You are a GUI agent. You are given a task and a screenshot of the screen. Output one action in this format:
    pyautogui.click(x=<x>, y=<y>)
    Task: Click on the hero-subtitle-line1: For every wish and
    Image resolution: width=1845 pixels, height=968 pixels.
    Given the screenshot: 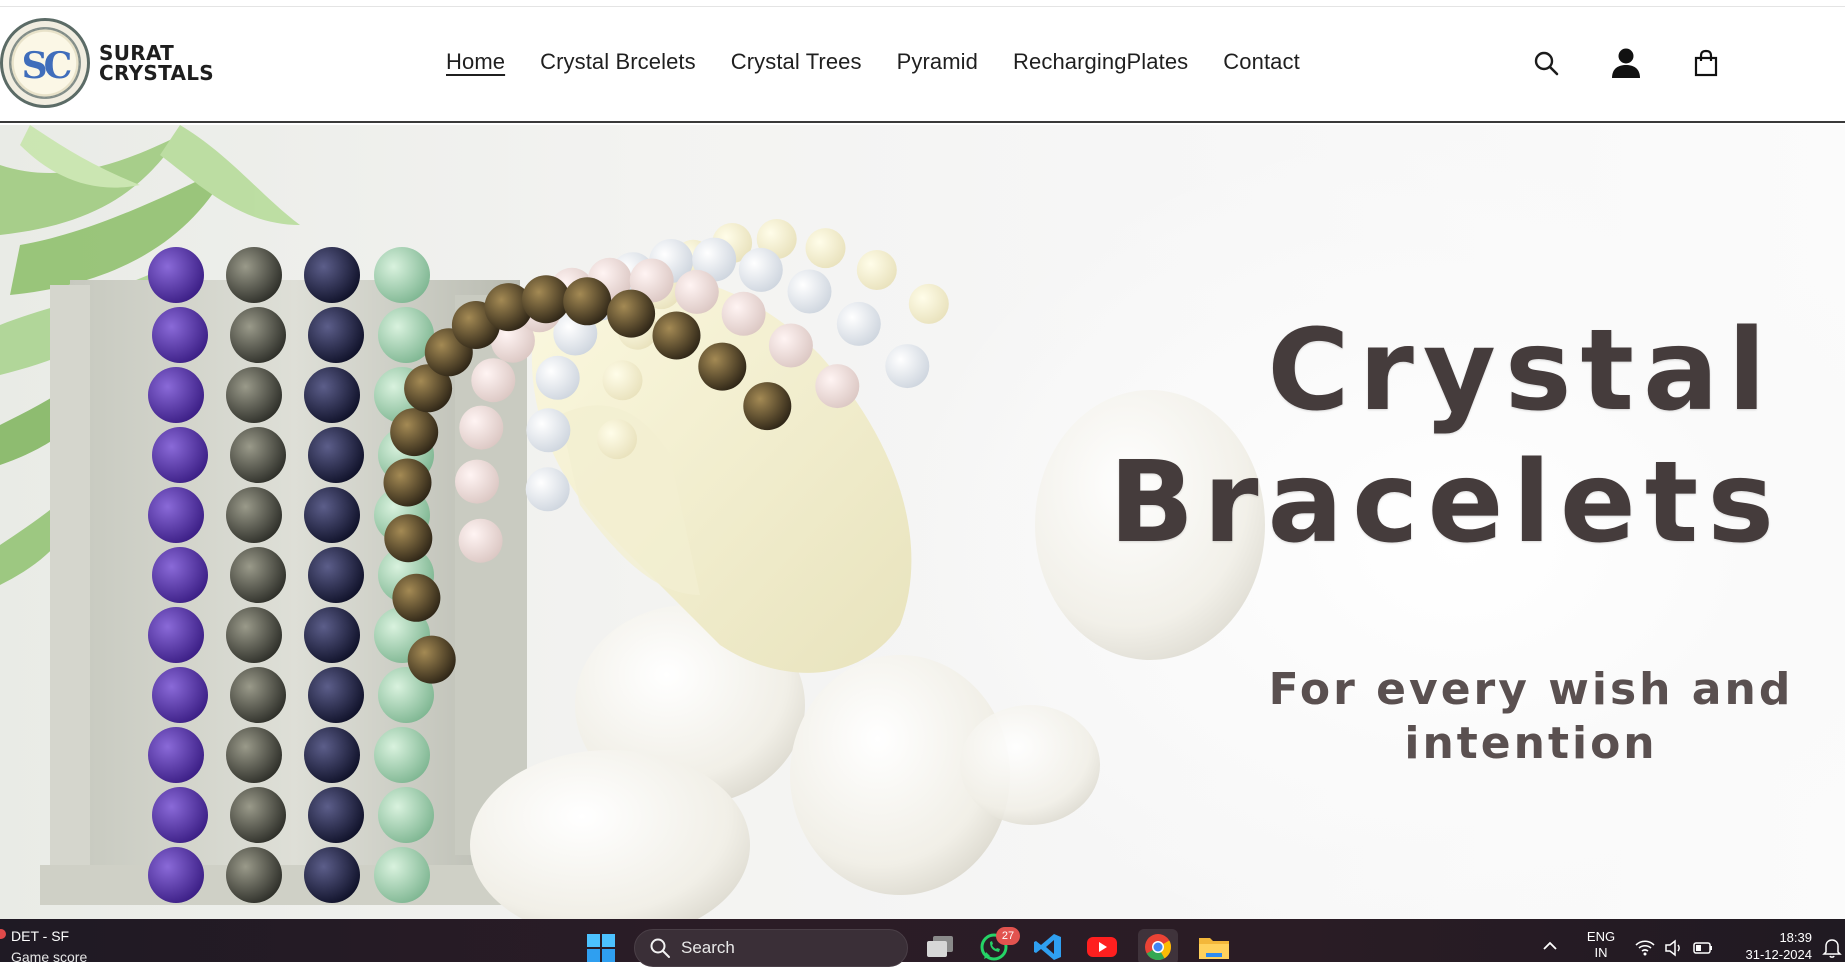 What is the action you would take?
    pyautogui.click(x=1531, y=689)
    